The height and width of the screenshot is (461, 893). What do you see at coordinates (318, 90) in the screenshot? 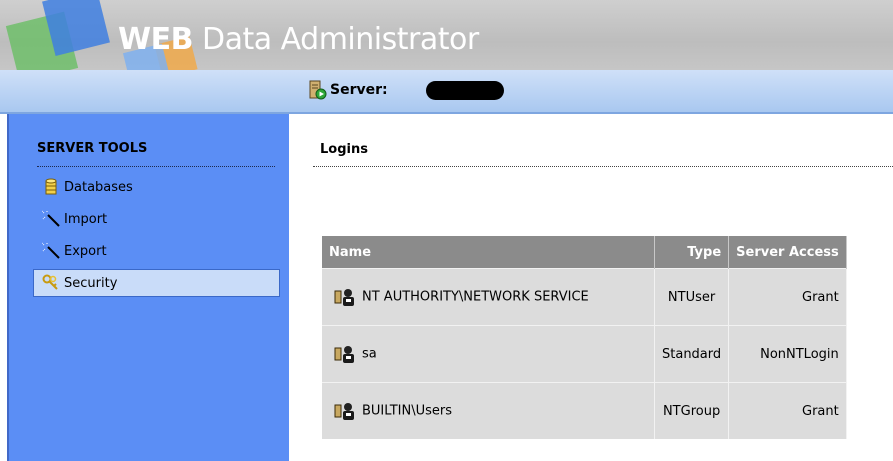
I see `server-icon` at bounding box center [318, 90].